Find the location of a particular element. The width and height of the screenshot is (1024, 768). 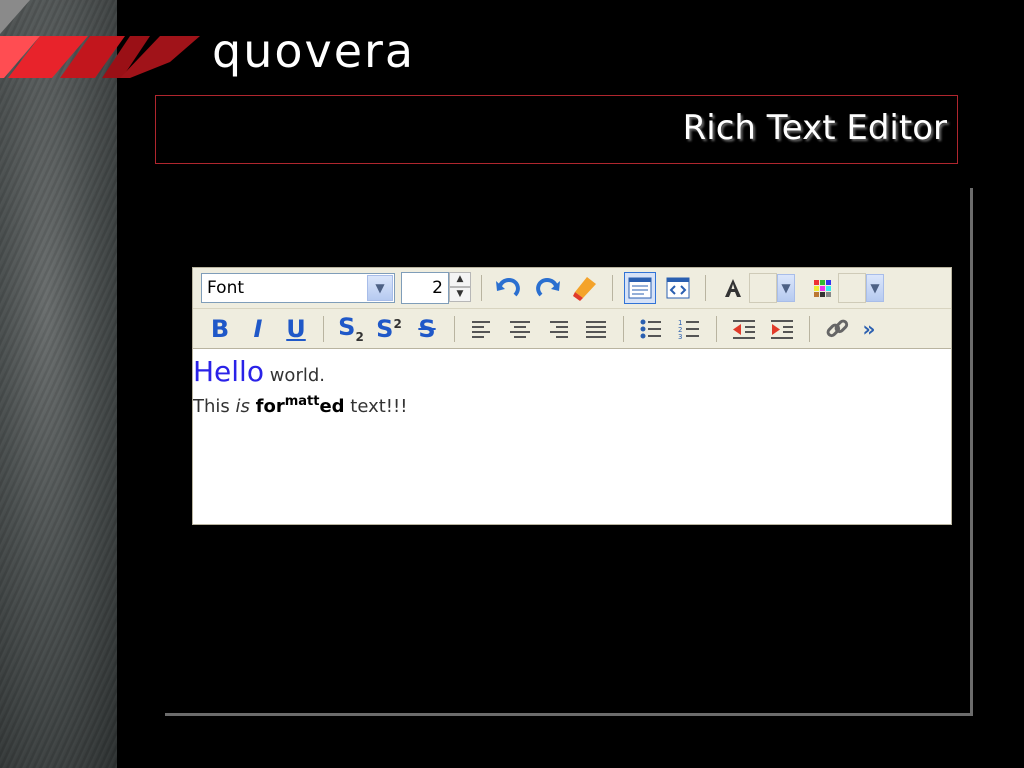

hello-text: Hello is located at coordinates (228, 371).